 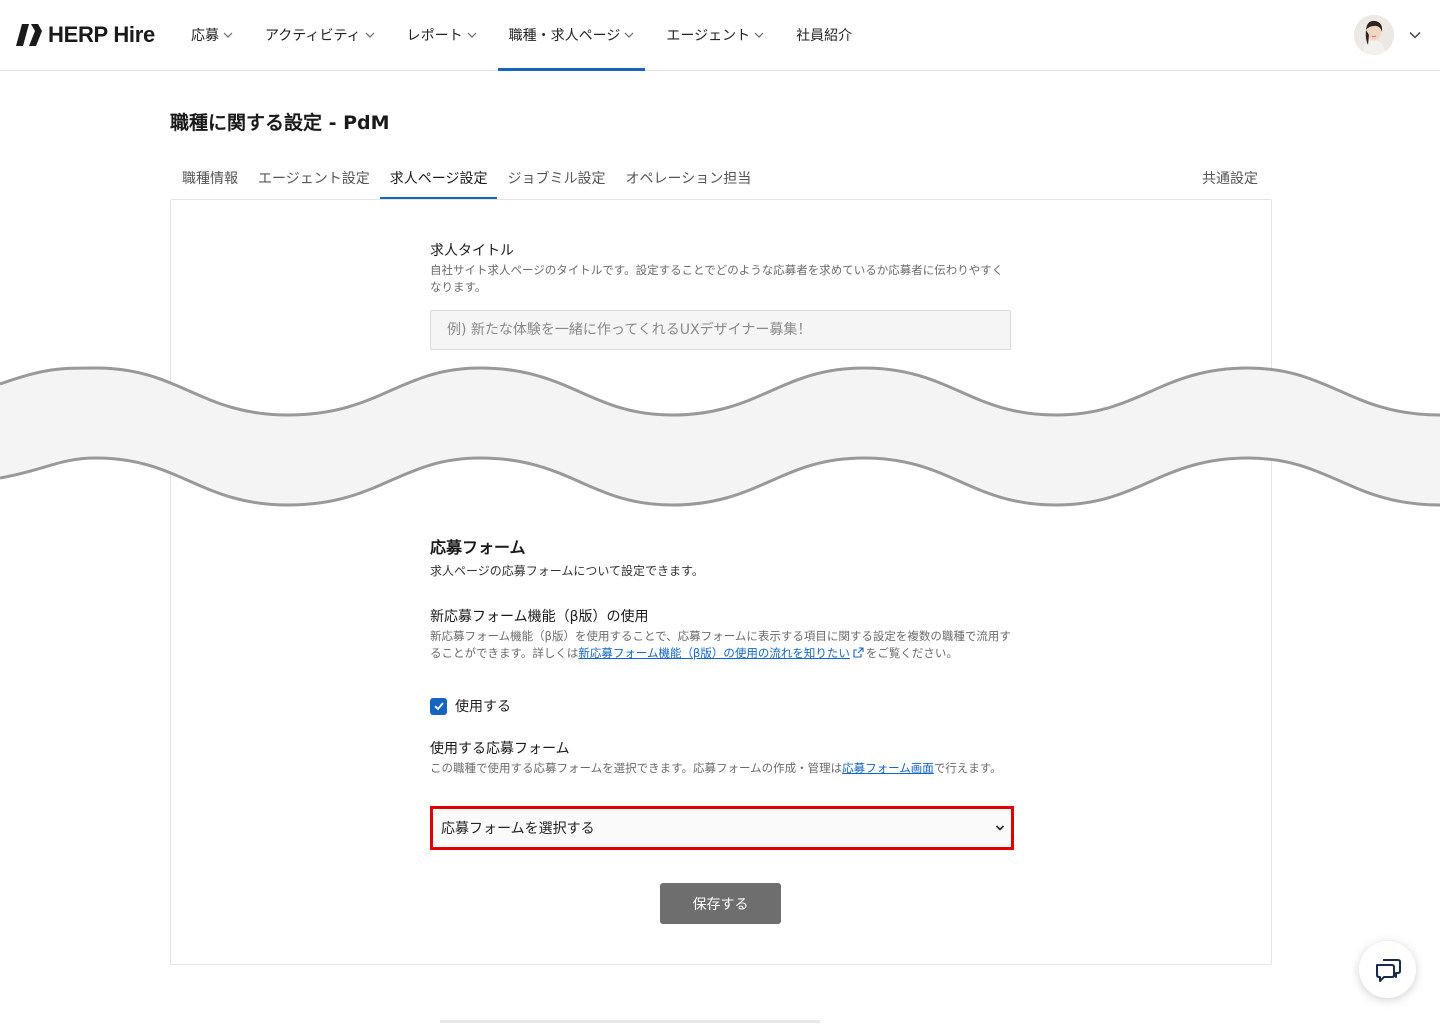 What do you see at coordinates (210, 180) in the screenshot?
I see `tab-job-info: 職種情報` at bounding box center [210, 180].